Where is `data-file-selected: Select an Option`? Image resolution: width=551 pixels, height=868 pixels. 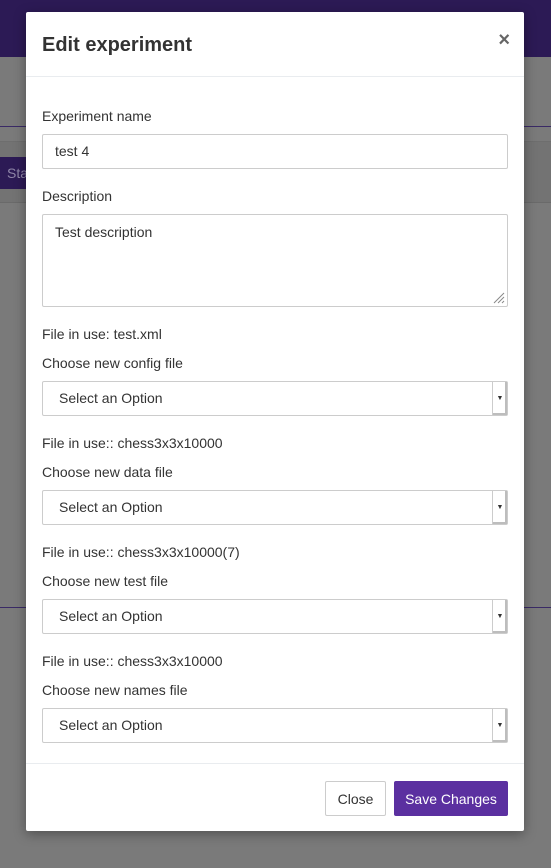 data-file-selected: Select an Option is located at coordinates (111, 507).